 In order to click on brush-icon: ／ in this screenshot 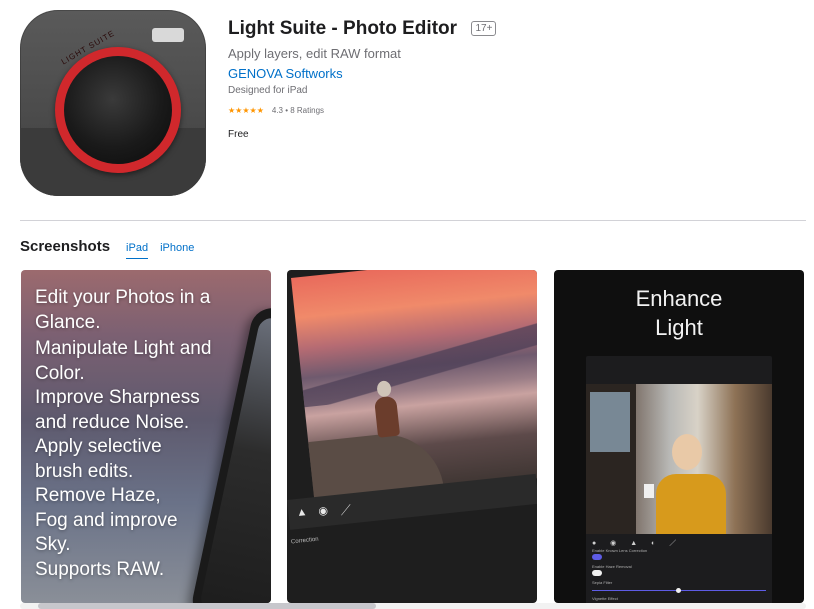, I will do `click(346, 511)`.